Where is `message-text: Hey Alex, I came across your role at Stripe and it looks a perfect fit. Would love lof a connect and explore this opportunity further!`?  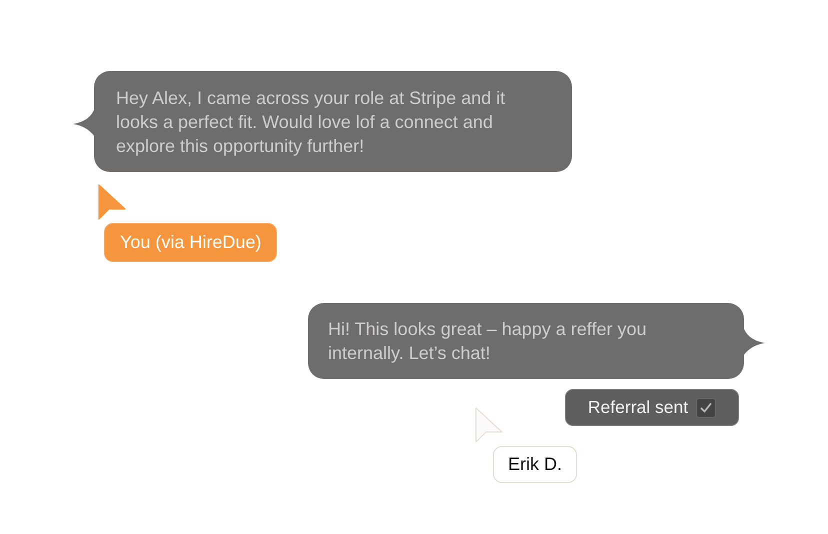
message-text: Hey Alex, I came across your role at Stripe and it looks a perfect fit. Would love lof a connect and explore this opportunity further! is located at coordinates (311, 122).